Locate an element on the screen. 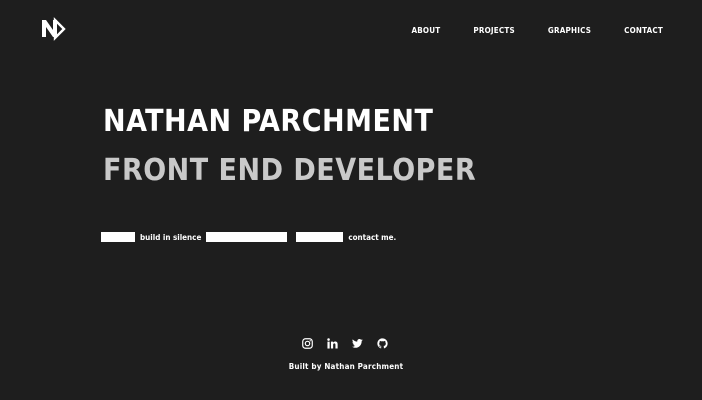  hero-role: FRONT END DEVELOPER is located at coordinates (290, 170).